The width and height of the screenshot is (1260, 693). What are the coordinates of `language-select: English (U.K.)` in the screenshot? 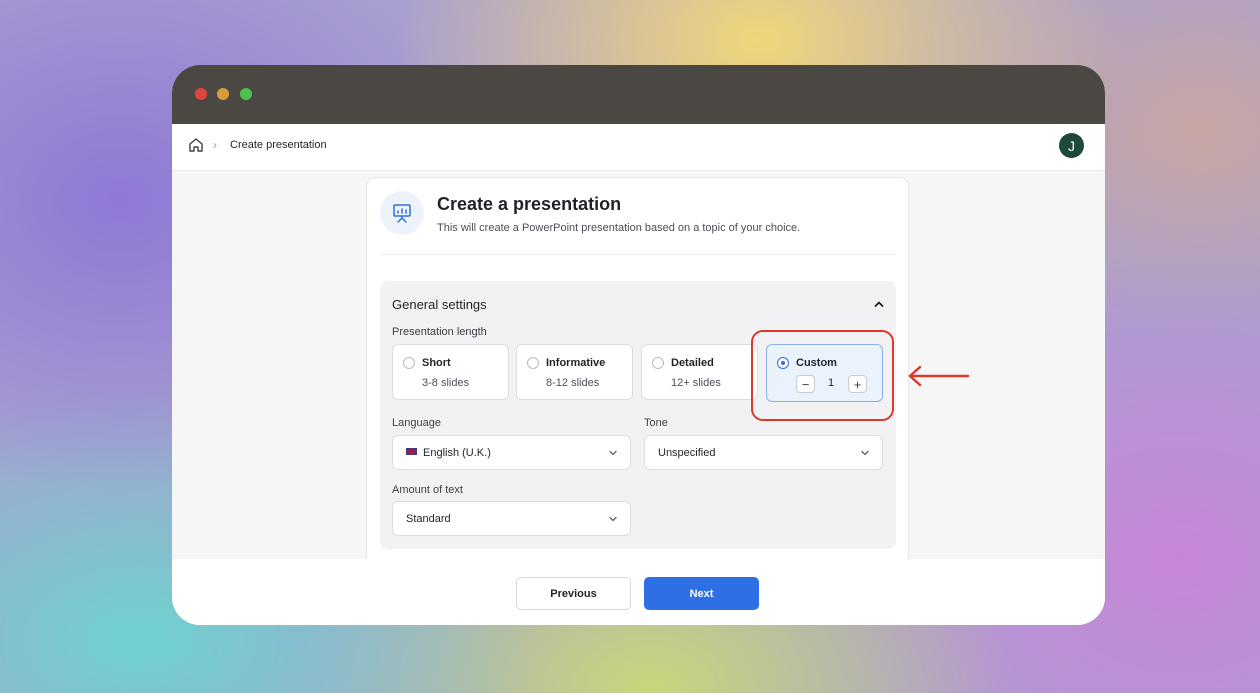 It's located at (511, 452).